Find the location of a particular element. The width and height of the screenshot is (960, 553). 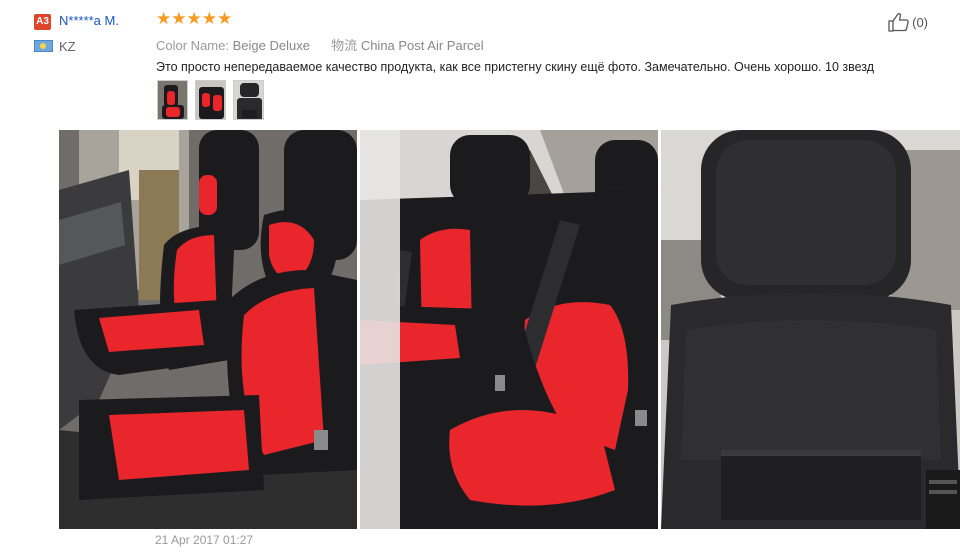

thumbs-up-icon is located at coordinates (898, 22).